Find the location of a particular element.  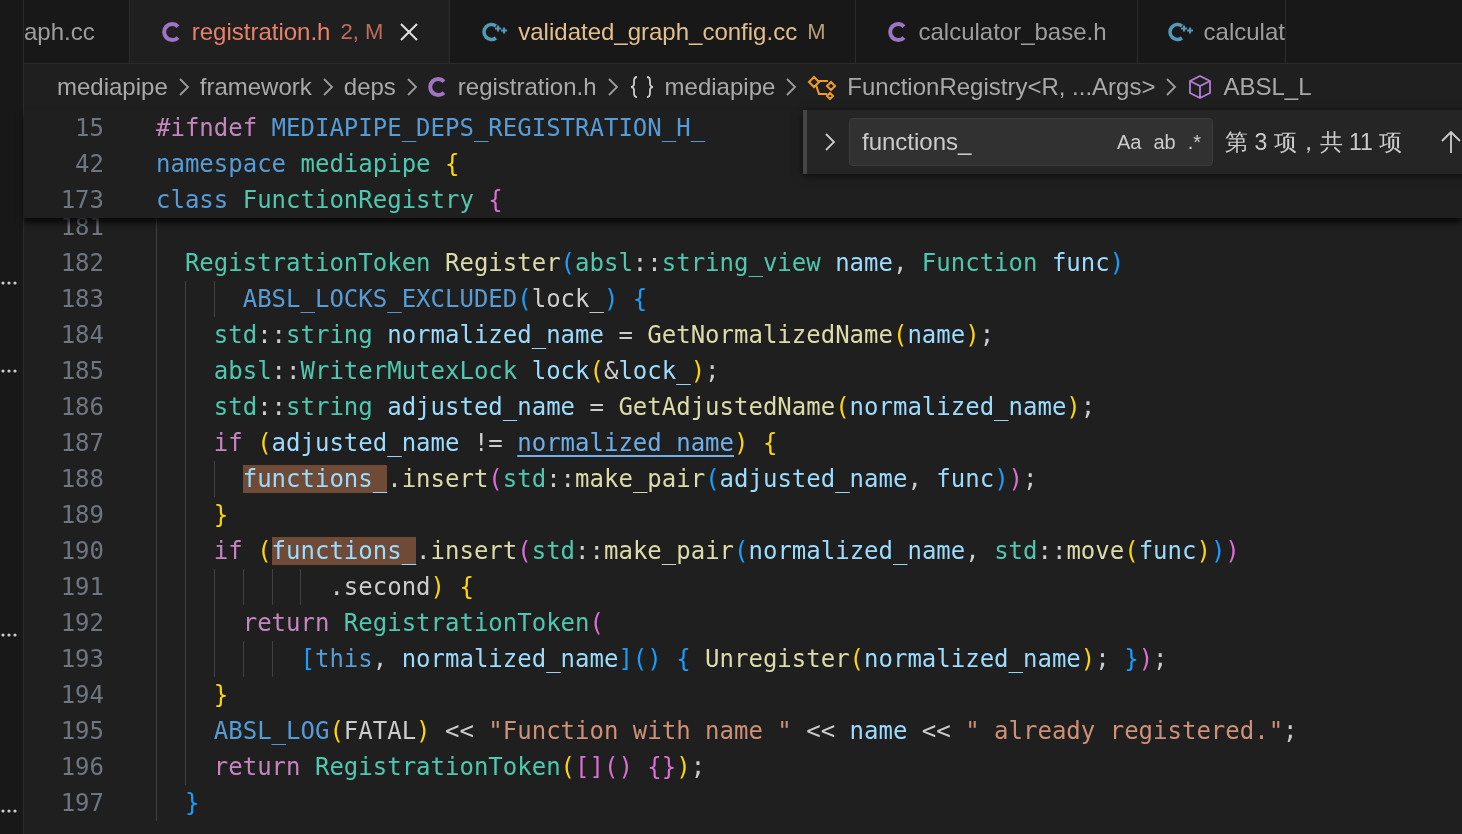

code-line: if (functions_.insert(std::make_pair(normalized_name, std::move(func))) is located at coordinates (726, 551).